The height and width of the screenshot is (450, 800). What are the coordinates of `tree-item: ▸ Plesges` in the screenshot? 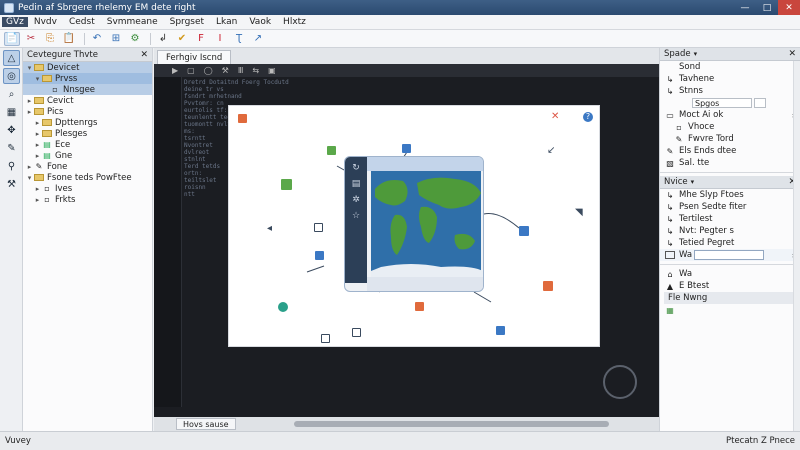 It's located at (87, 133).